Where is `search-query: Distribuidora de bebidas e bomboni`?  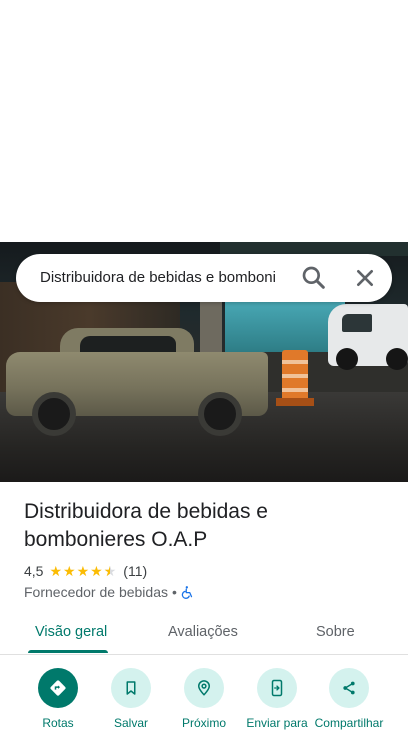 search-query: Distribuidora de bebidas e bomboni is located at coordinates (165, 278).